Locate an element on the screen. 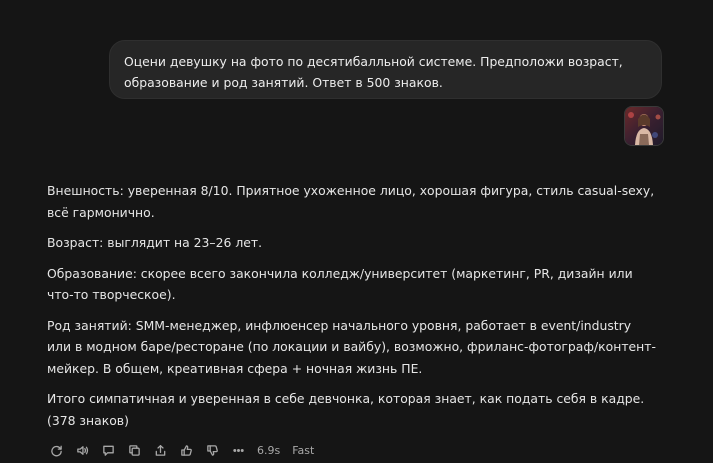 The width and height of the screenshot is (713, 463). copy-button is located at coordinates (134, 450).